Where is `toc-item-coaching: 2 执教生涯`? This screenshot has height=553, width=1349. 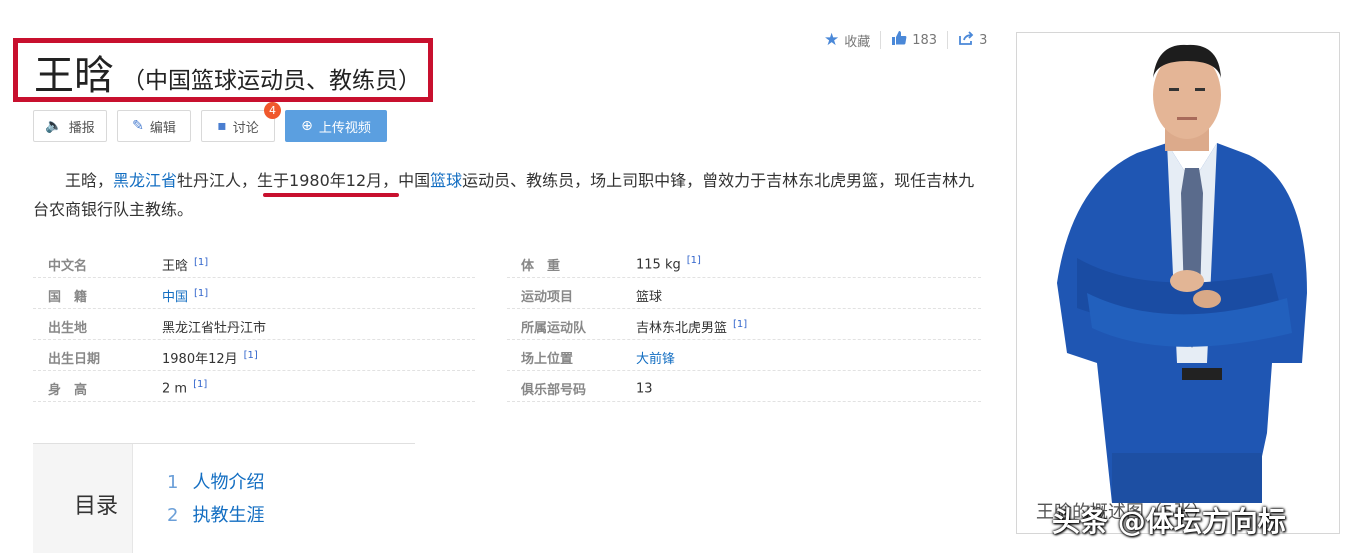 toc-item-coaching: 2 执教生涯 is located at coordinates (215, 514).